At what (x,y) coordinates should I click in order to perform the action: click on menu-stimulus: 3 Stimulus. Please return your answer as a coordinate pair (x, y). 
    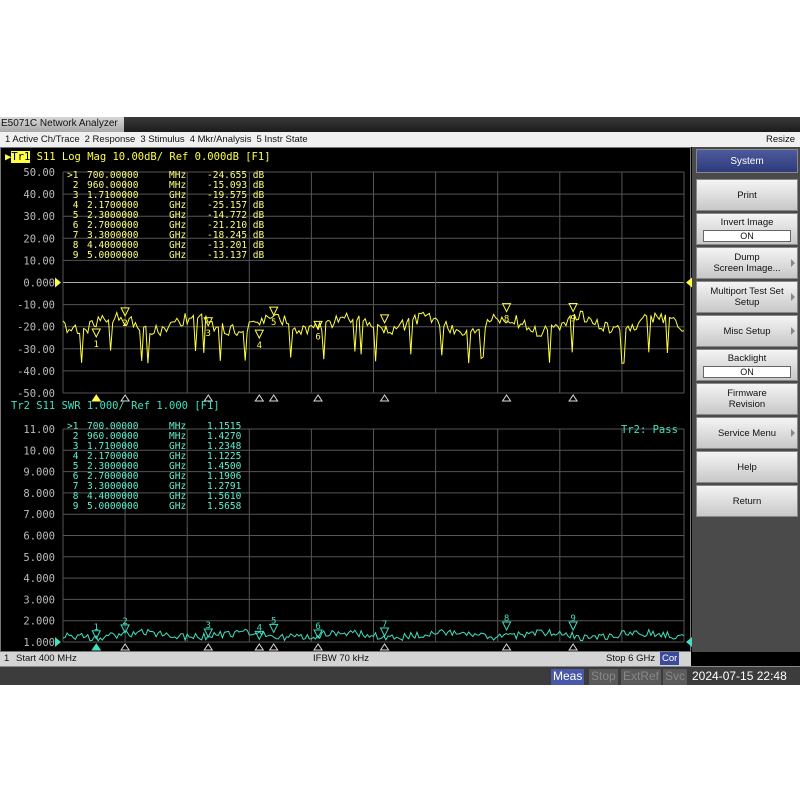
    Looking at the image, I should click on (162, 139).